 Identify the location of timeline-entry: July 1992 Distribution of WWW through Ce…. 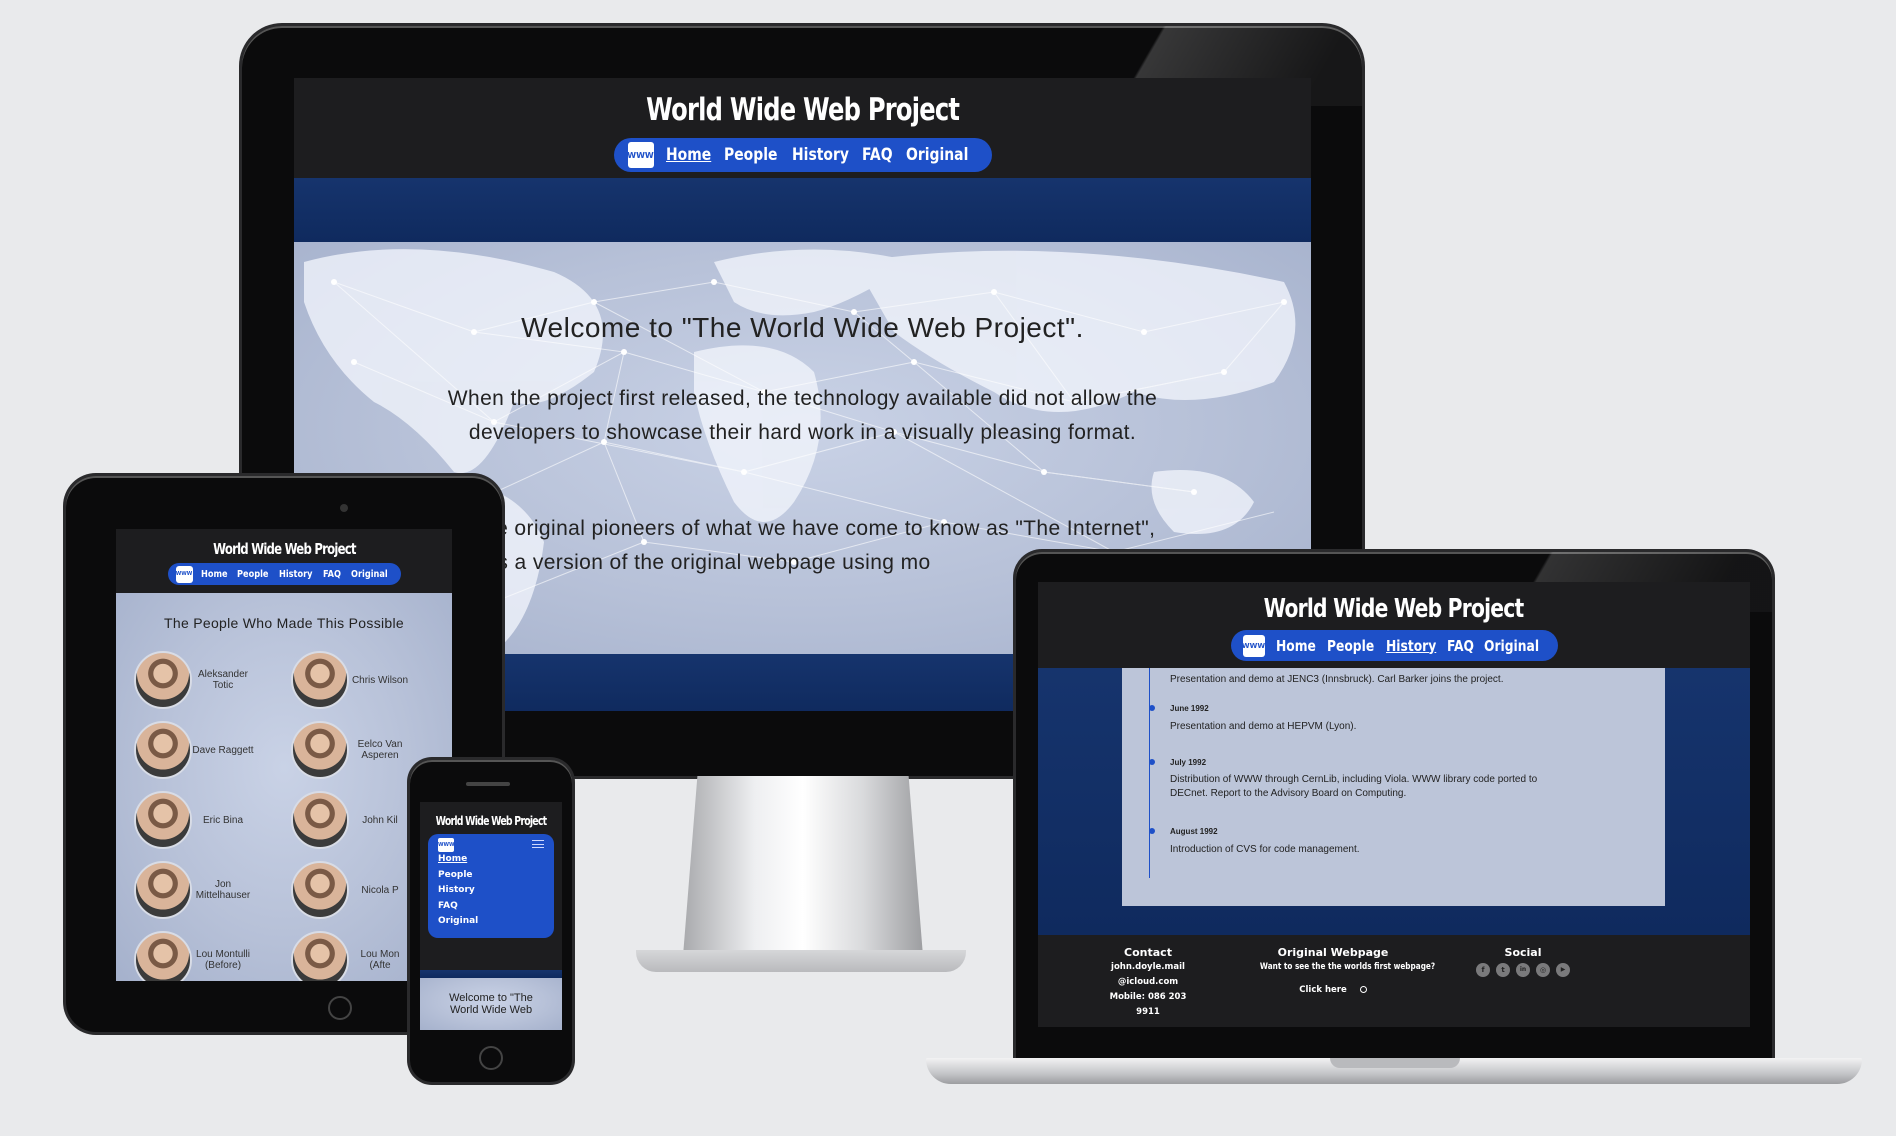
(1343, 779).